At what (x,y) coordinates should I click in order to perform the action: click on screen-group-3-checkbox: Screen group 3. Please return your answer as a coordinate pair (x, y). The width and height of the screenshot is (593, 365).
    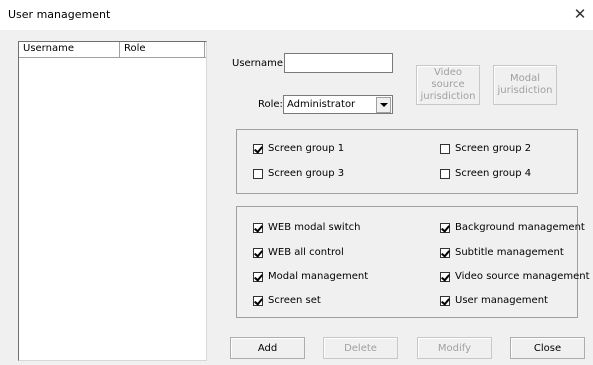
    Looking at the image, I should click on (298, 173).